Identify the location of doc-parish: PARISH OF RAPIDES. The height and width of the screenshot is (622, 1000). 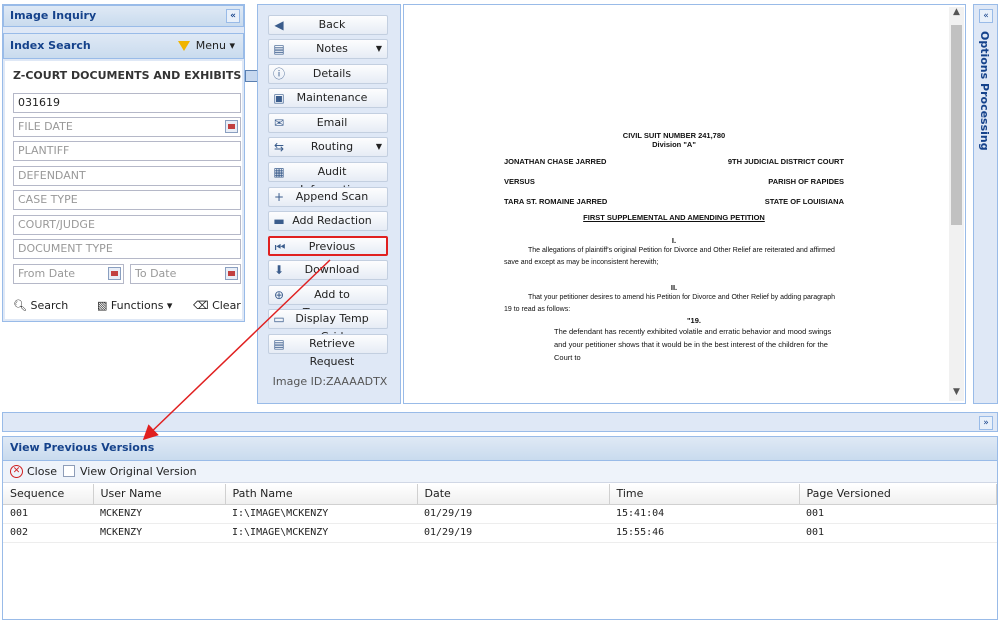
(806, 181).